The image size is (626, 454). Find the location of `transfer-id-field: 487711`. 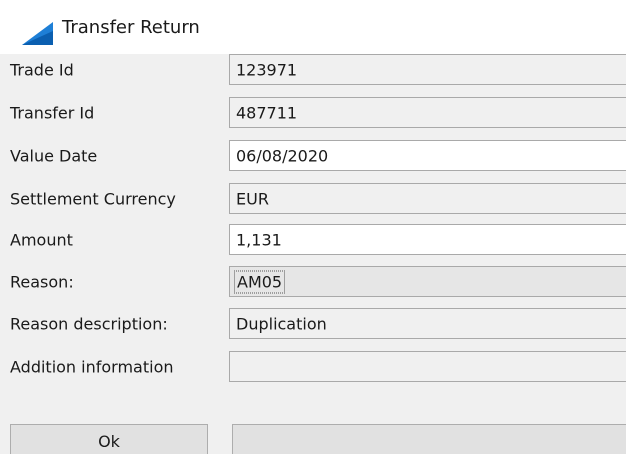

transfer-id-field: 487711 is located at coordinates (427, 112).